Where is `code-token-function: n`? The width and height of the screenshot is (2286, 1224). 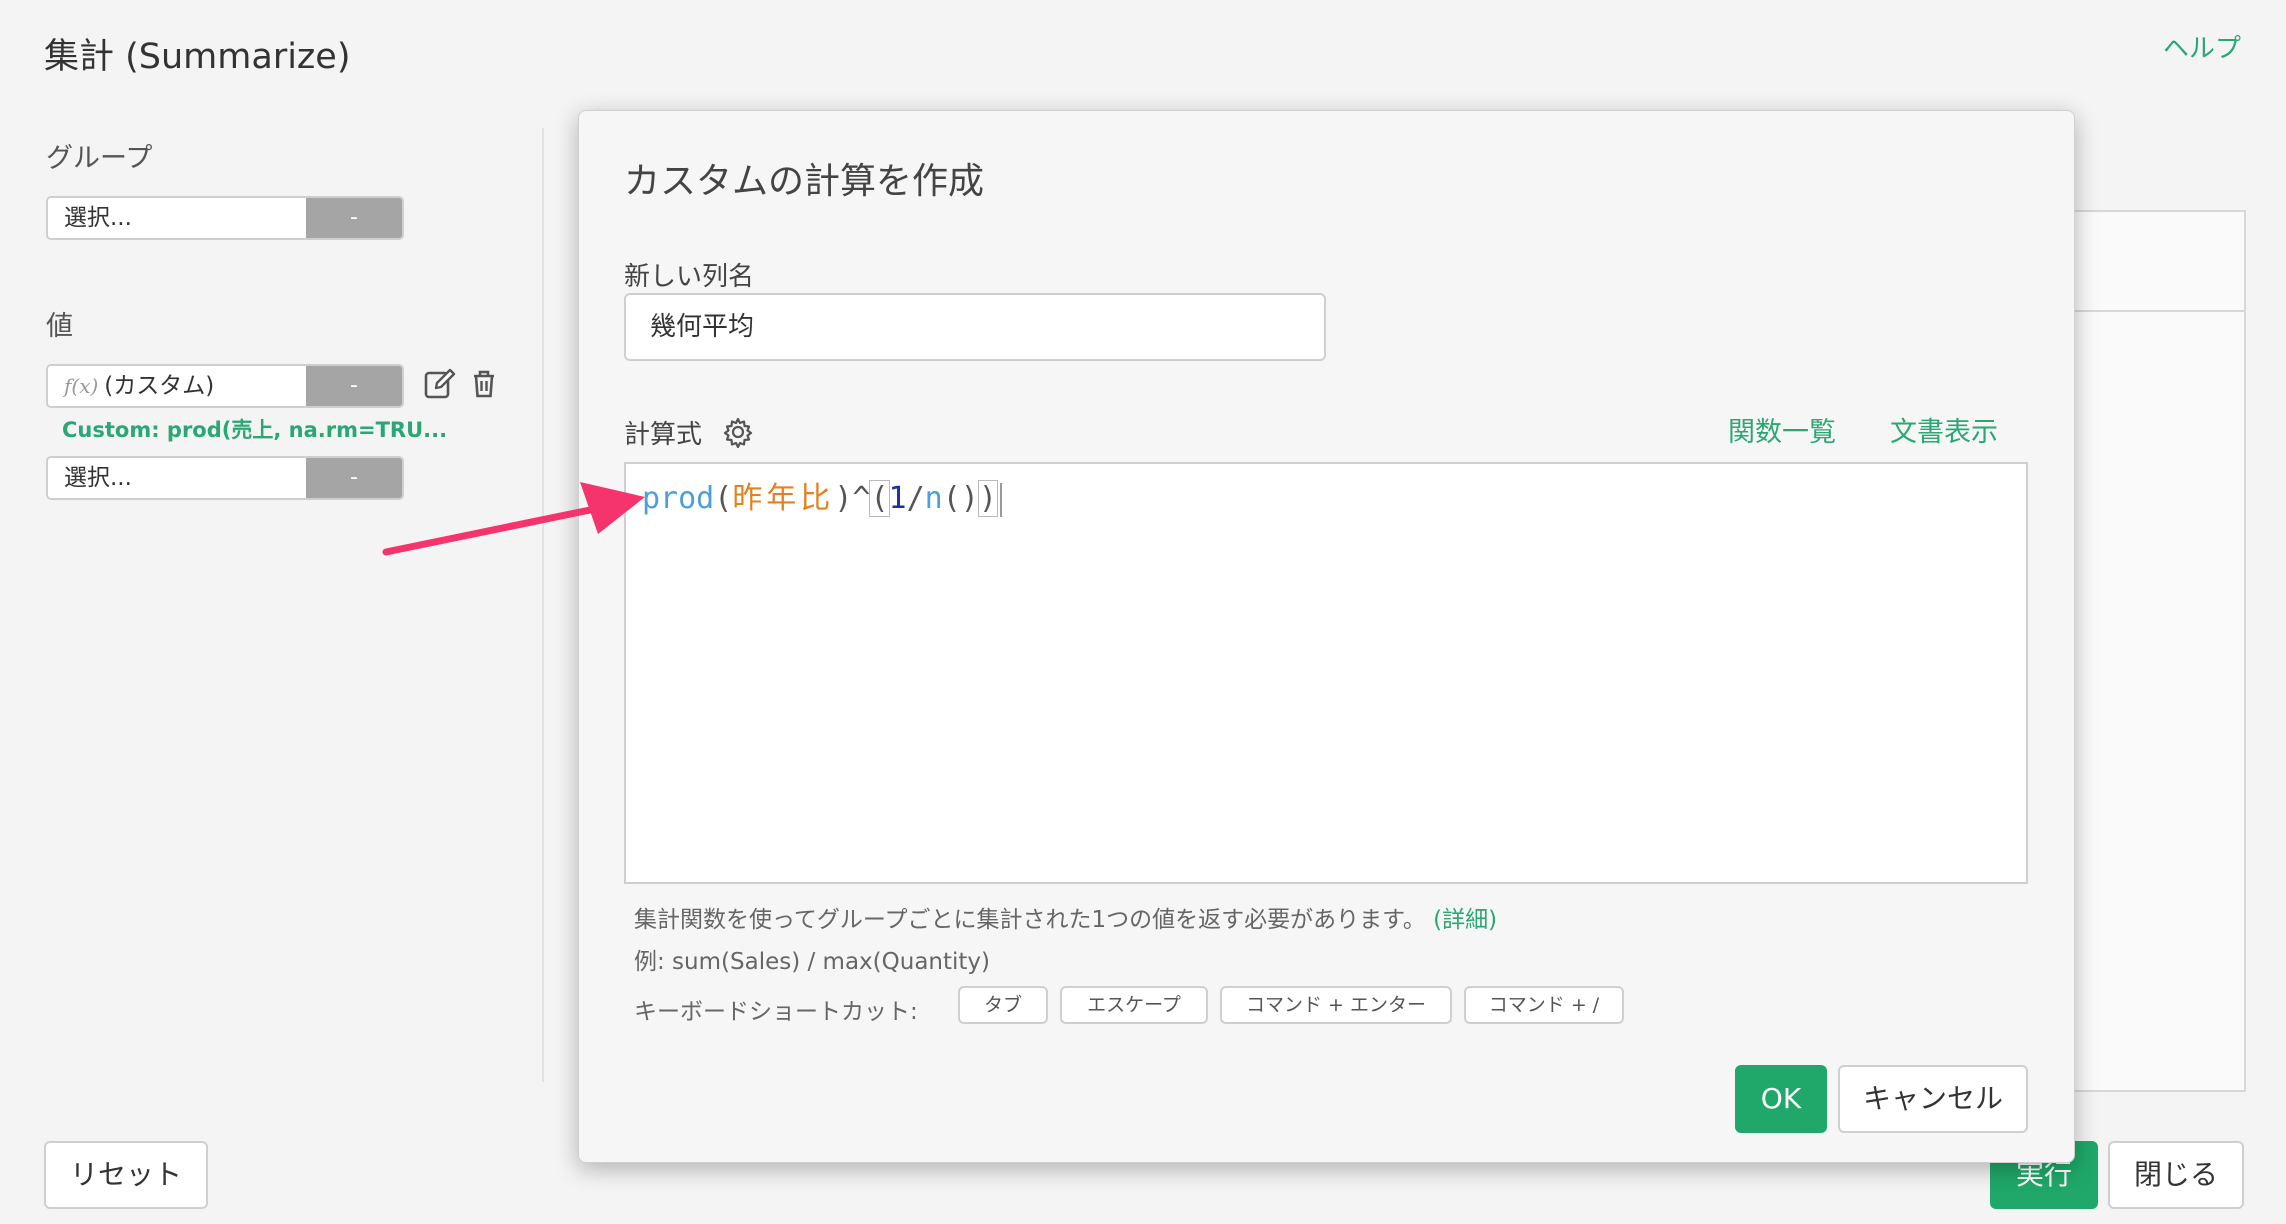
code-token-function: n is located at coordinates (933, 498).